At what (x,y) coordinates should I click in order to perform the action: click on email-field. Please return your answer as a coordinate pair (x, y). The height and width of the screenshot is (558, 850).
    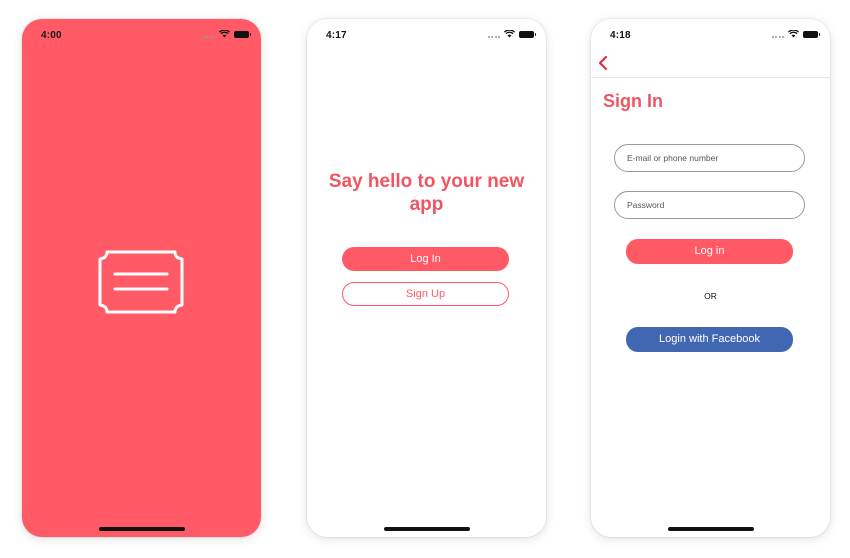
    Looking at the image, I should click on (709, 158).